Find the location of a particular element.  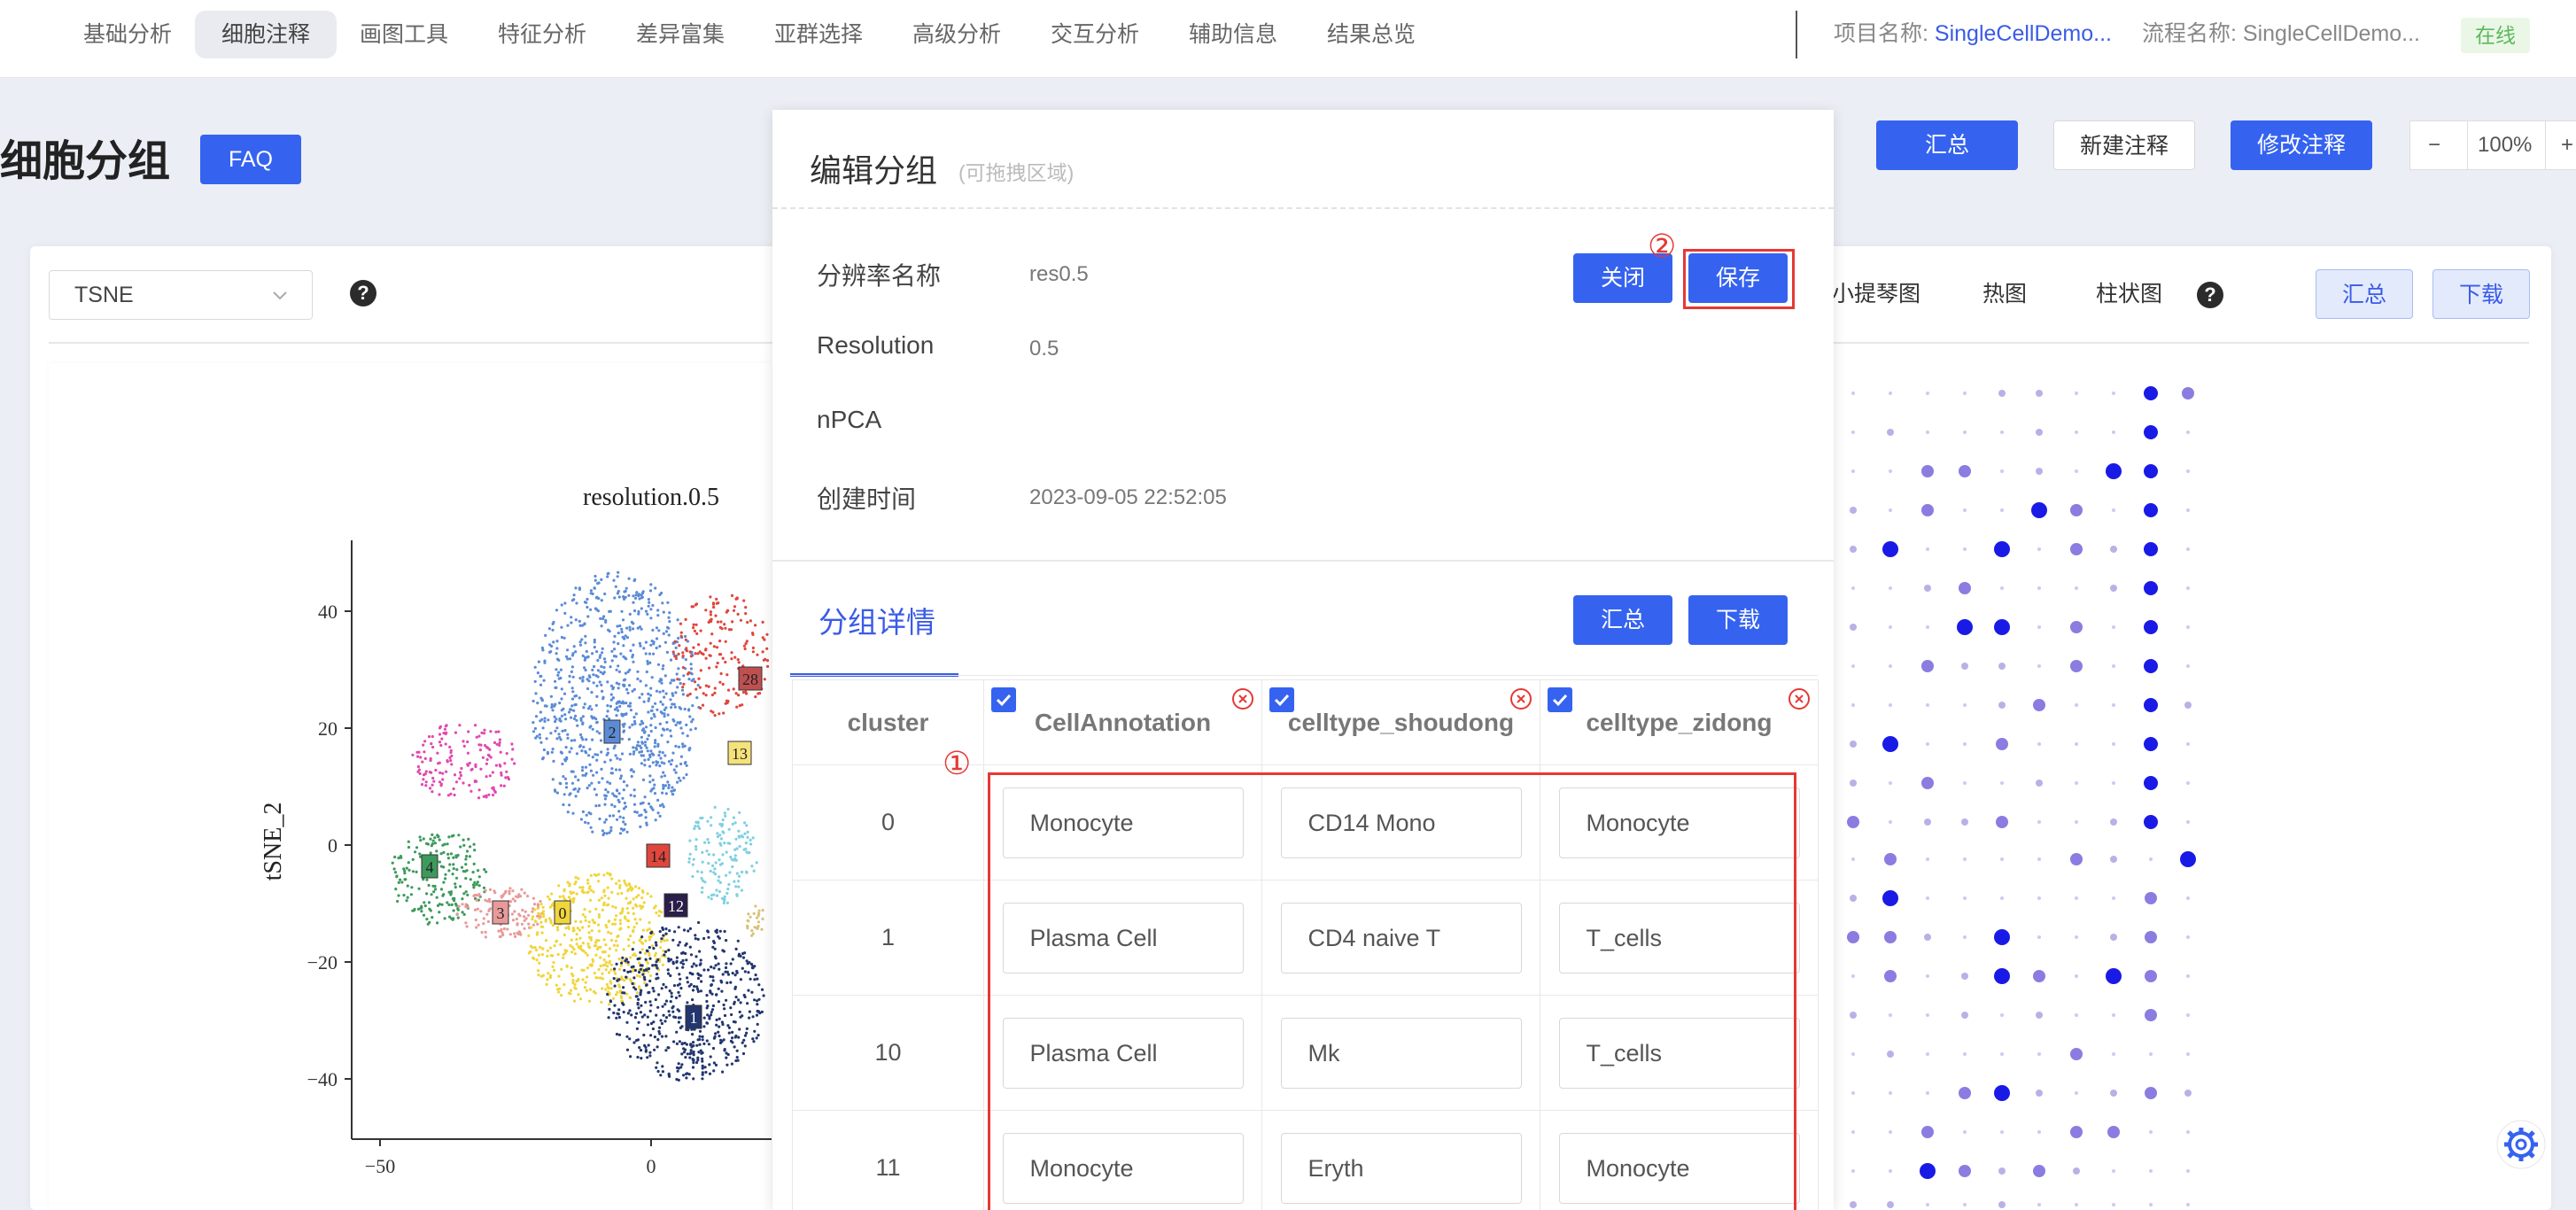

zoom-out-button: − is located at coordinates (2434, 145).